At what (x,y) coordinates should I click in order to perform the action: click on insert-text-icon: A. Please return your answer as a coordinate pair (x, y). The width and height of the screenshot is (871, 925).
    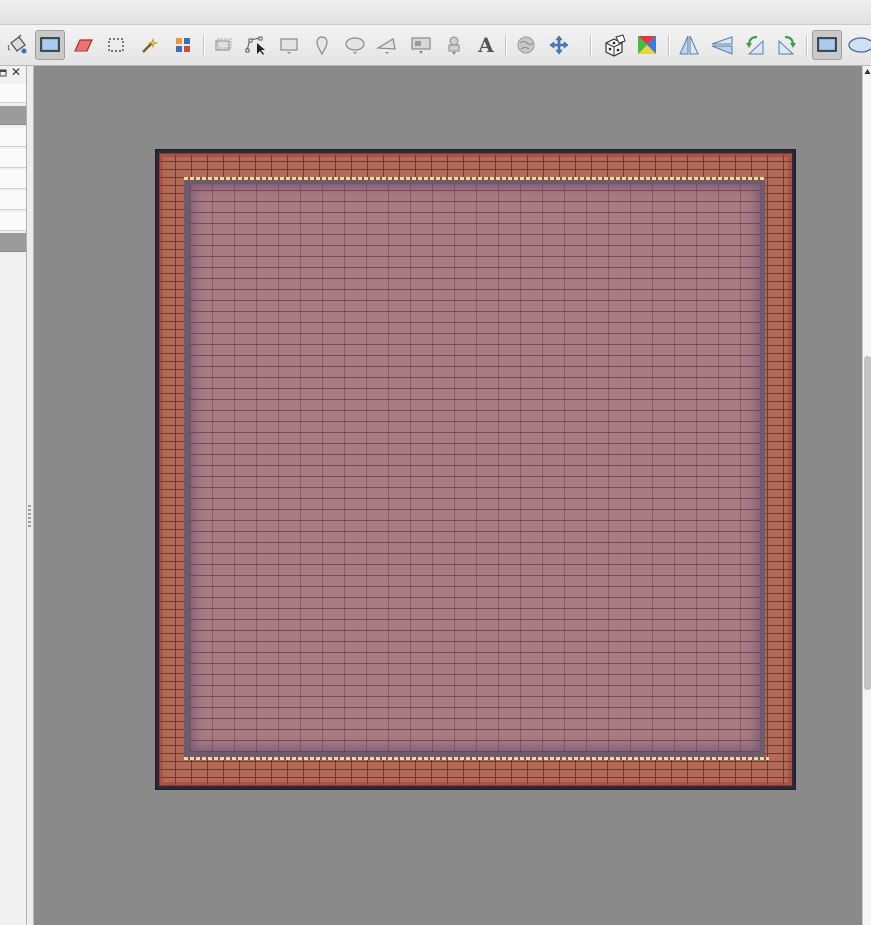
    Looking at the image, I should click on (486, 45).